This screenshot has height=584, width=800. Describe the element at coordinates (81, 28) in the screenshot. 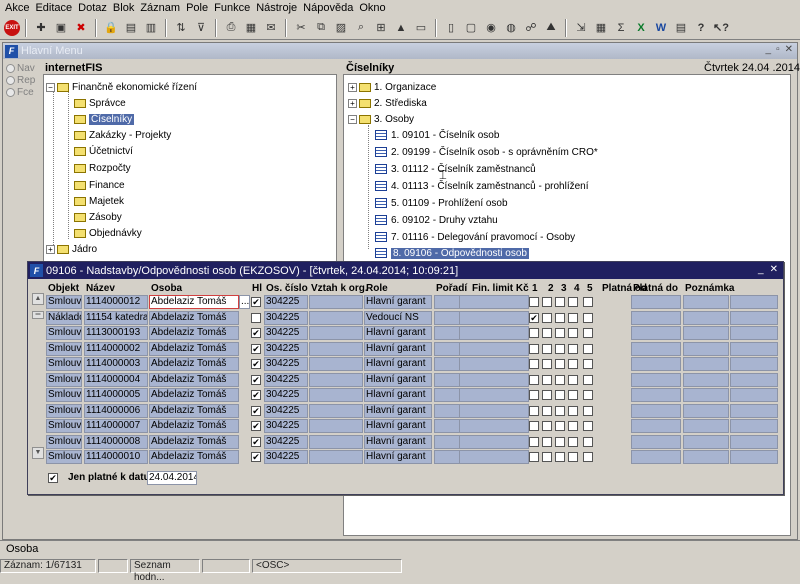

I see `delete-record-icon: ✖` at that location.